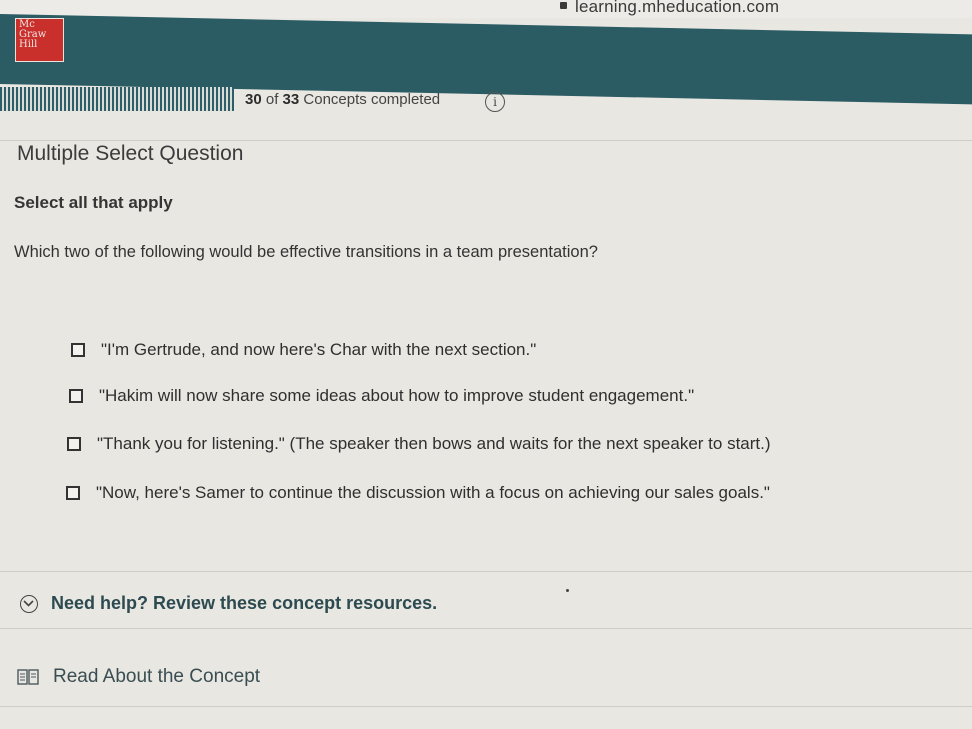 This screenshot has width=972, height=729. I want to click on mcgraw-hill-logo: Mc Graw Hill, so click(39, 40).